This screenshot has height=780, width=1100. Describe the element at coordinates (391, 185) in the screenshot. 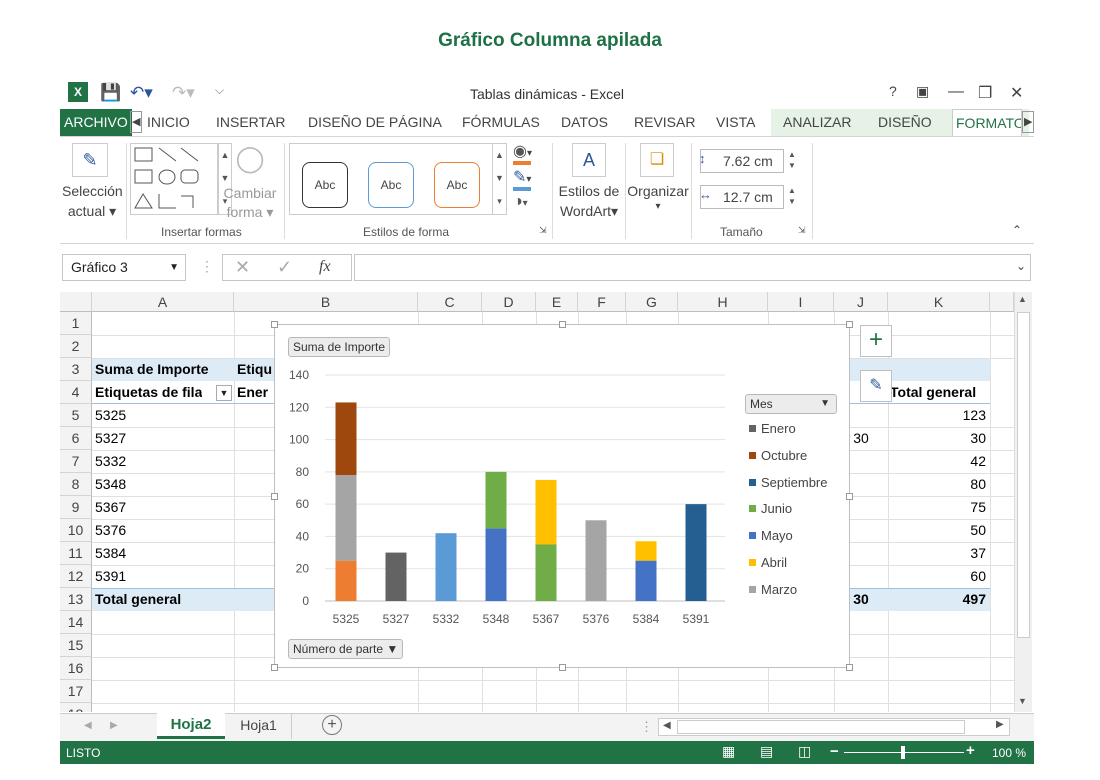

I see `shape-style-2: Abc` at that location.